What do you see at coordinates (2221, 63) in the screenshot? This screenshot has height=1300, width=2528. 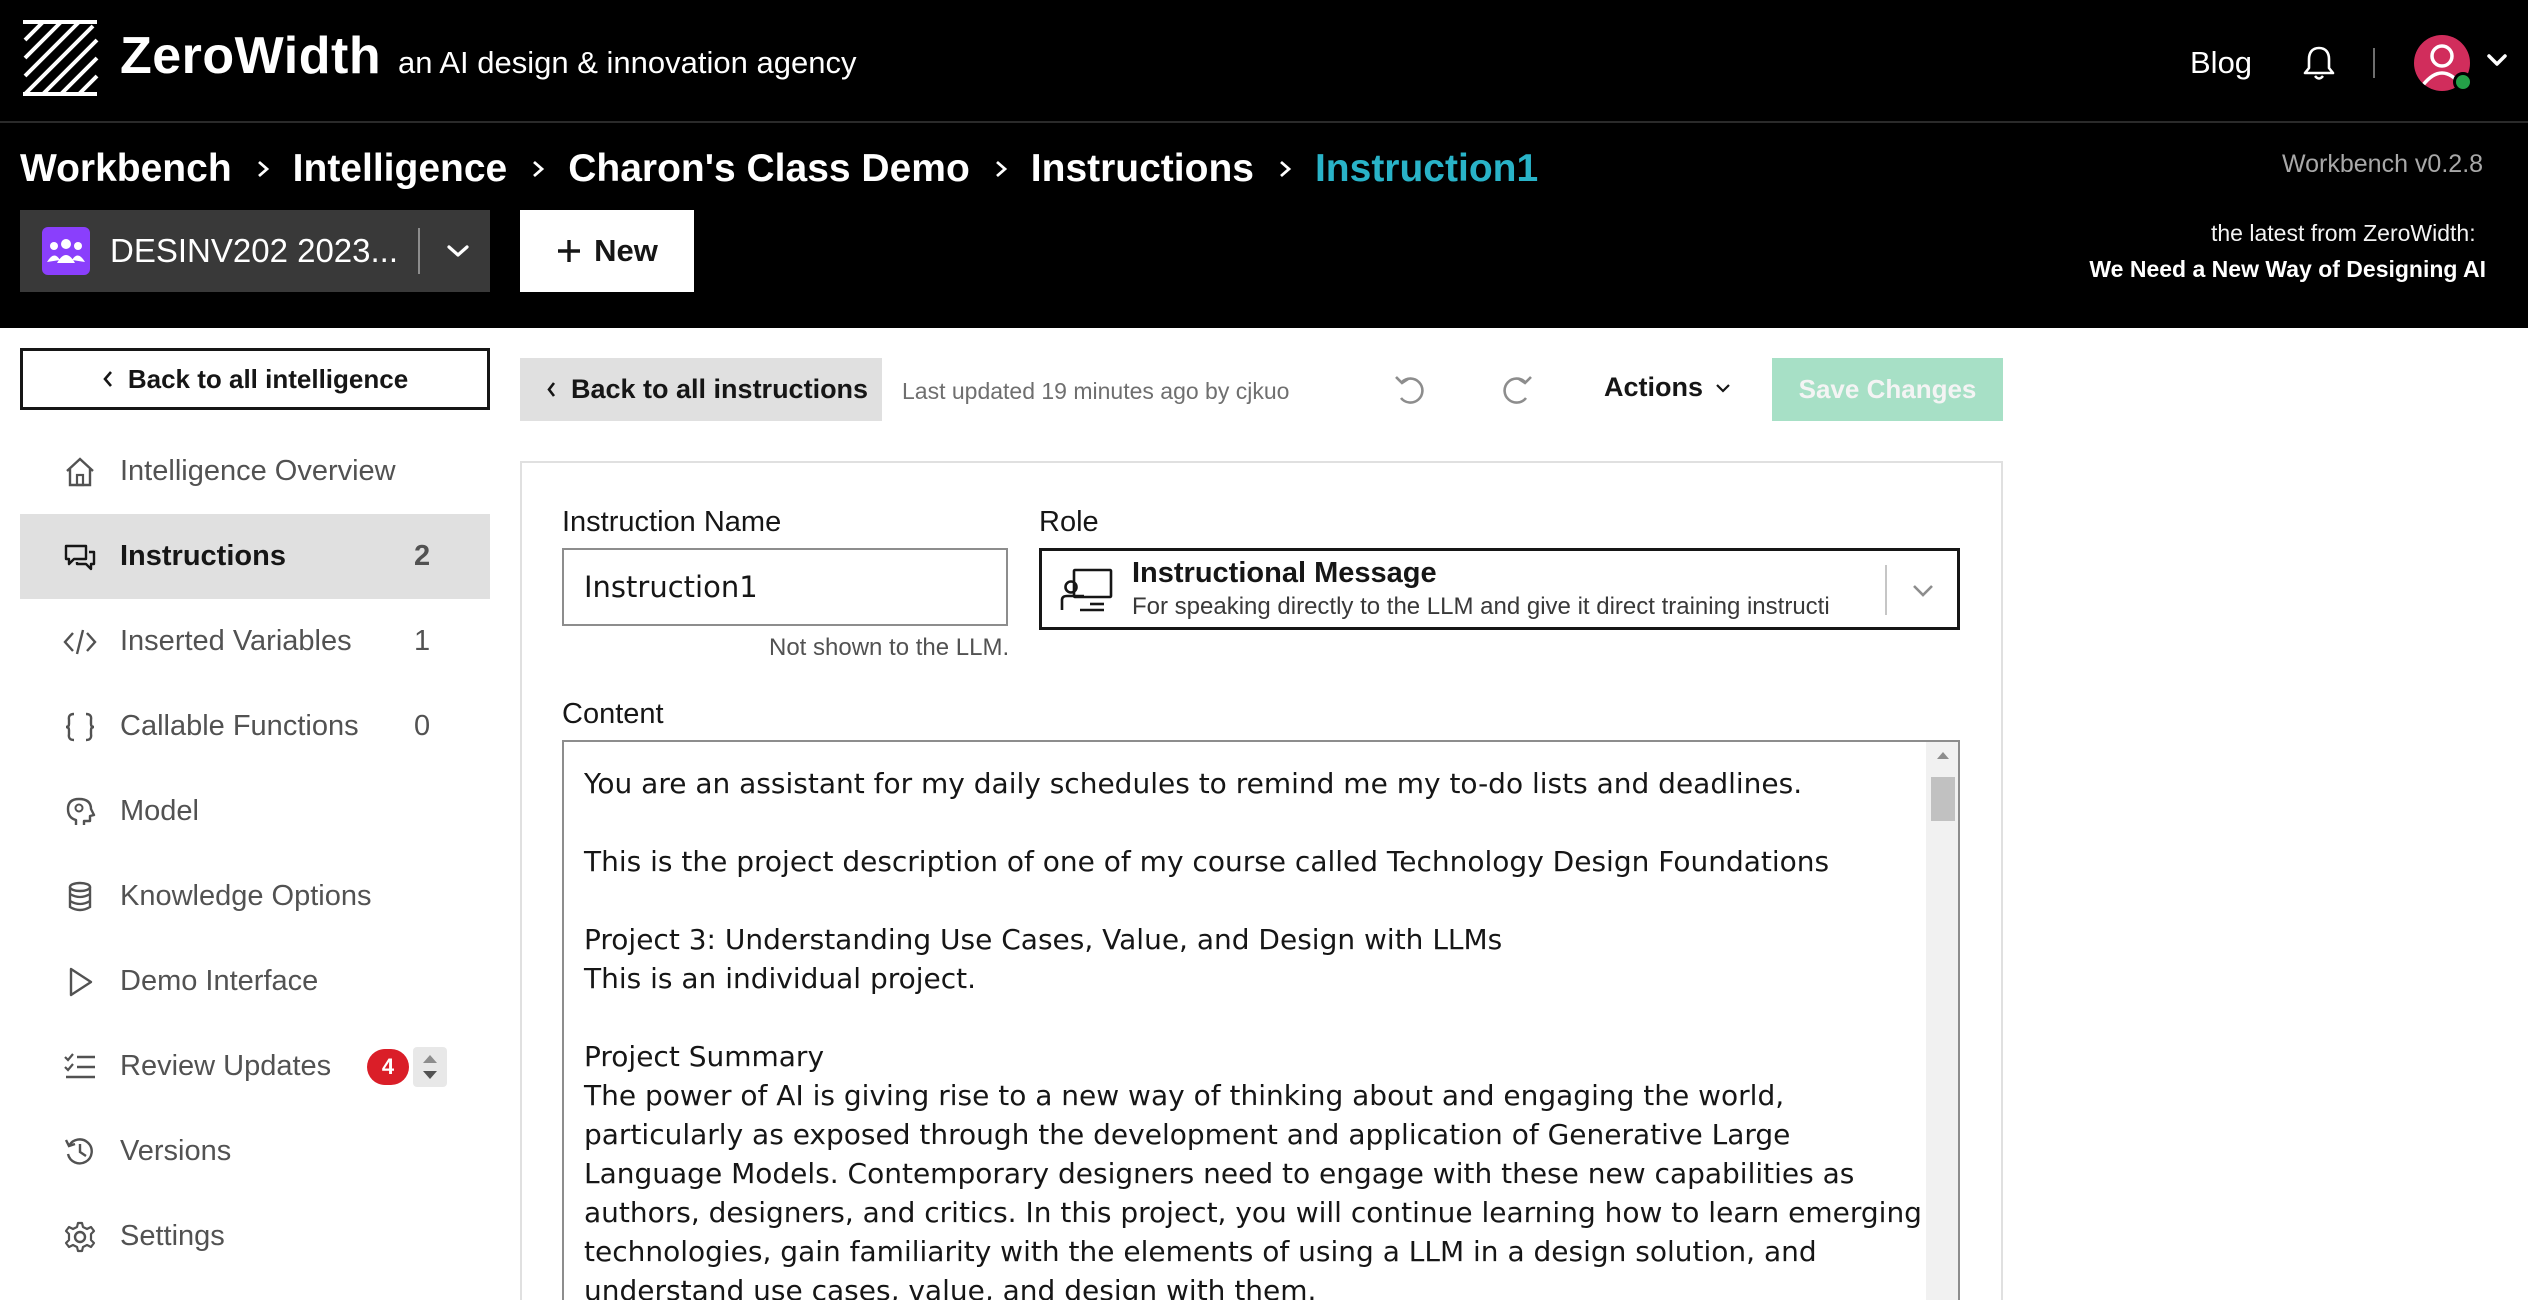 I see `blog-link: Blog` at bounding box center [2221, 63].